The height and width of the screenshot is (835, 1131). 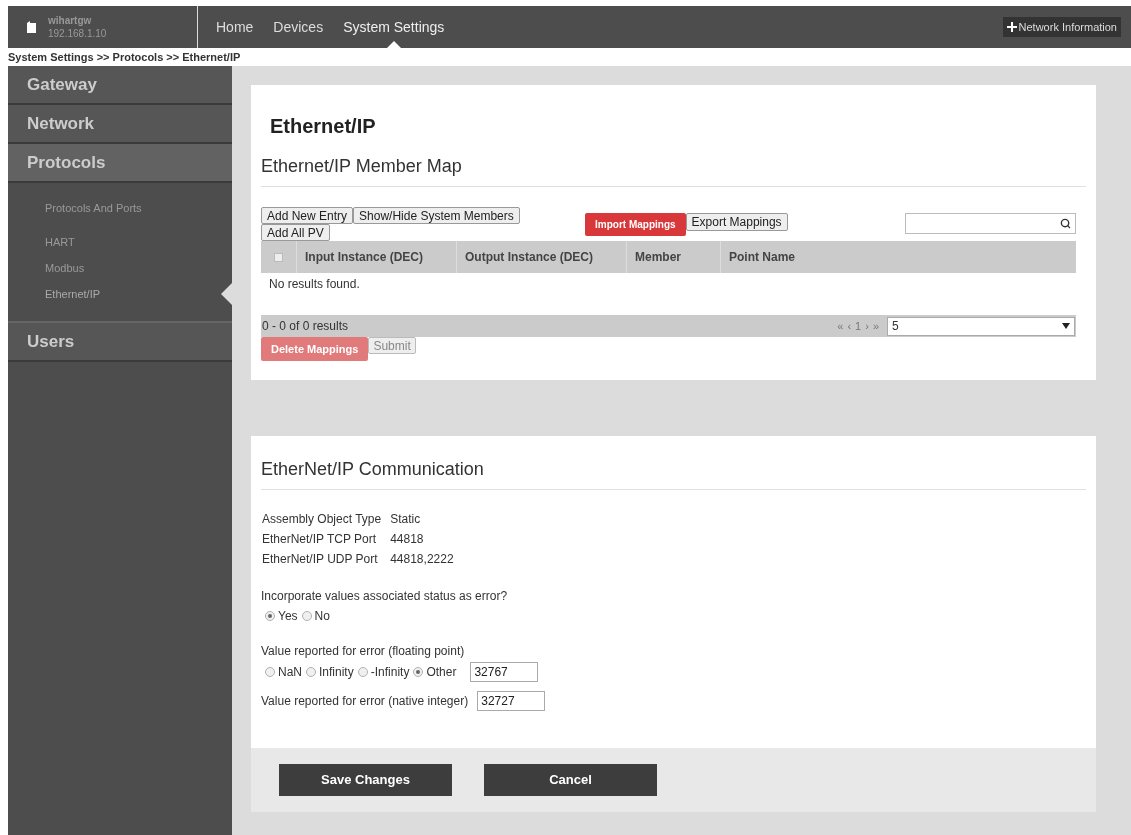 I want to click on pager-link: 1, so click(x=858, y=326).